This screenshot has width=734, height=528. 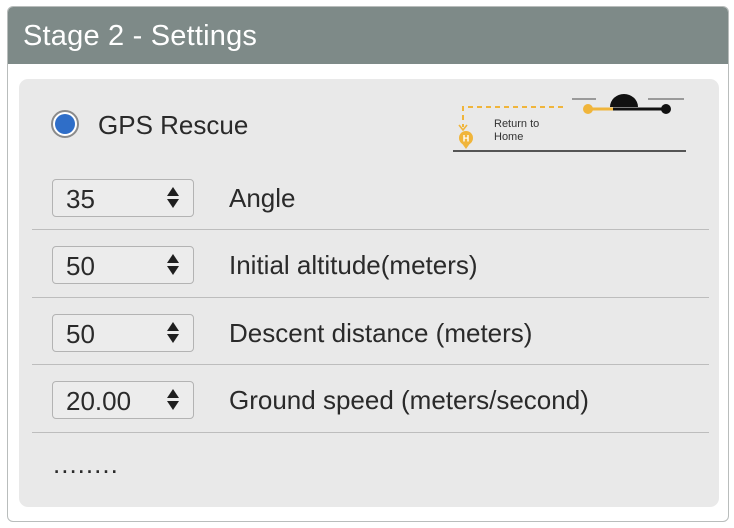 What do you see at coordinates (80, 266) in the screenshot?
I see `initial-altitude-value: 50` at bounding box center [80, 266].